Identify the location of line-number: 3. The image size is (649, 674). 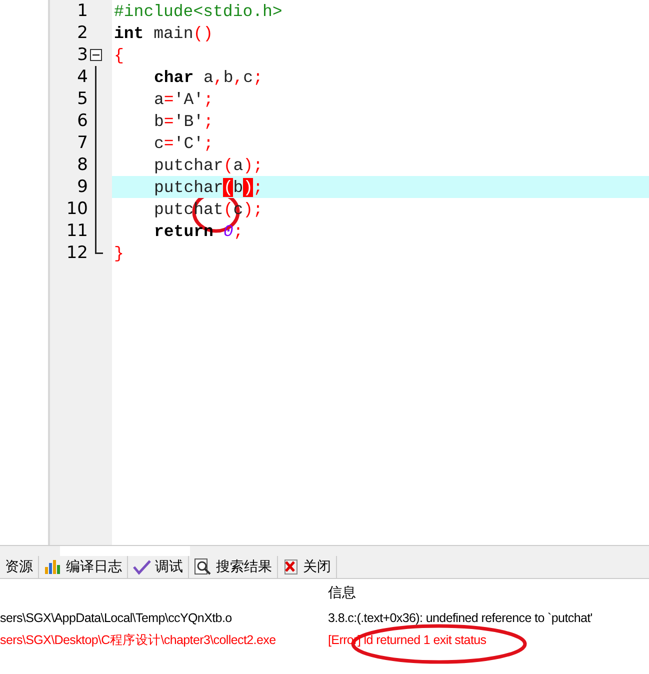
(82, 55).